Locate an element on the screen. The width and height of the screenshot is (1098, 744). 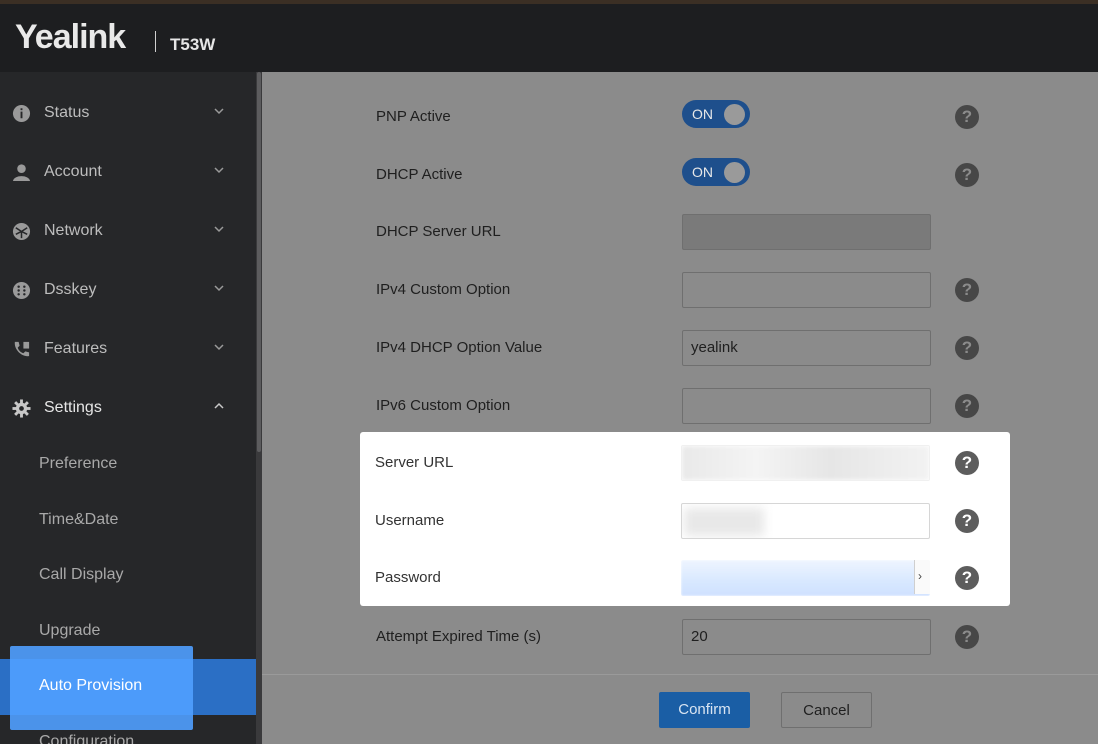
field-label: IPv4 Custom Option is located at coordinates (443, 289).